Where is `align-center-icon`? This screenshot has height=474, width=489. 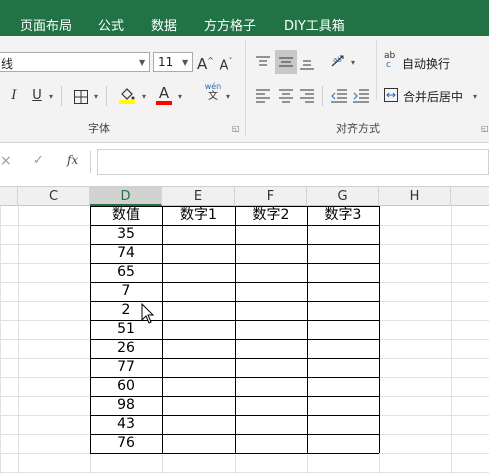 align-center-icon is located at coordinates (286, 96).